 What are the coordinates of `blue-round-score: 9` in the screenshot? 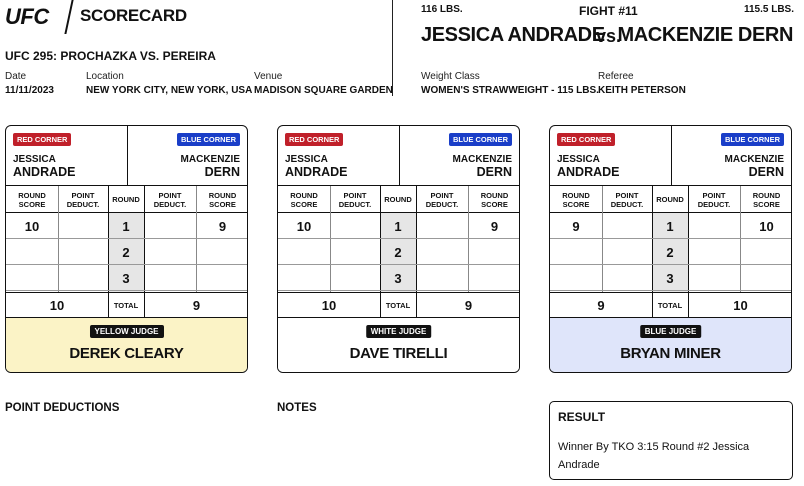 It's located at (494, 226).